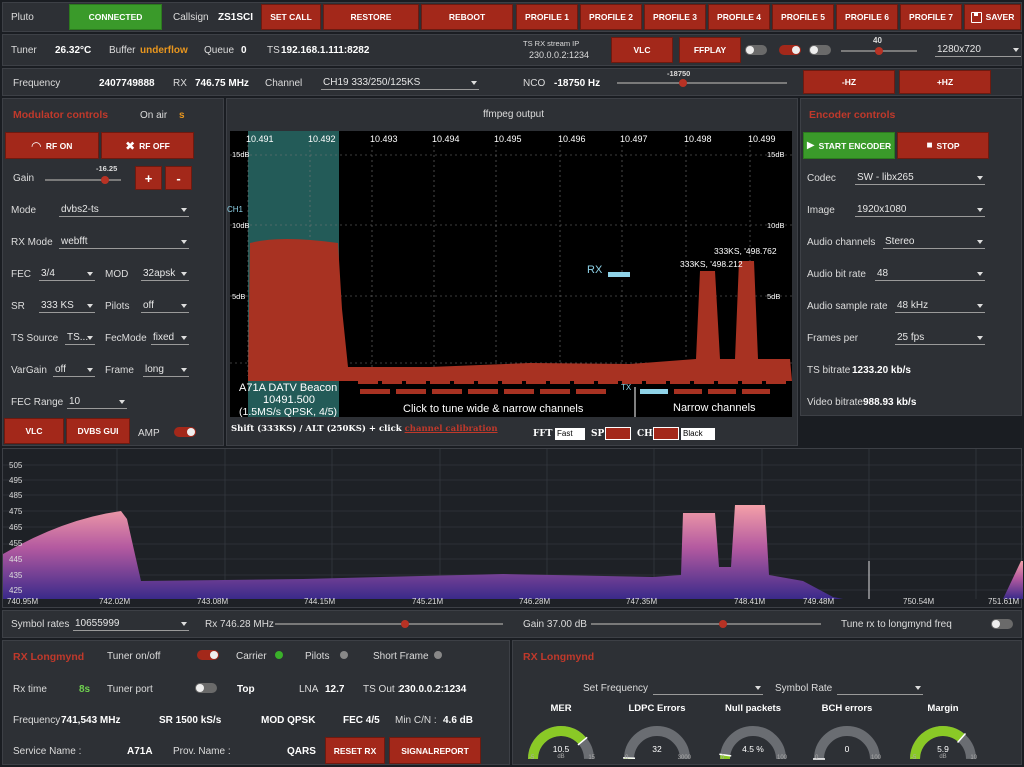  What do you see at coordinates (74, 370) in the screenshot?
I see `vargain-select: off` at bounding box center [74, 370].